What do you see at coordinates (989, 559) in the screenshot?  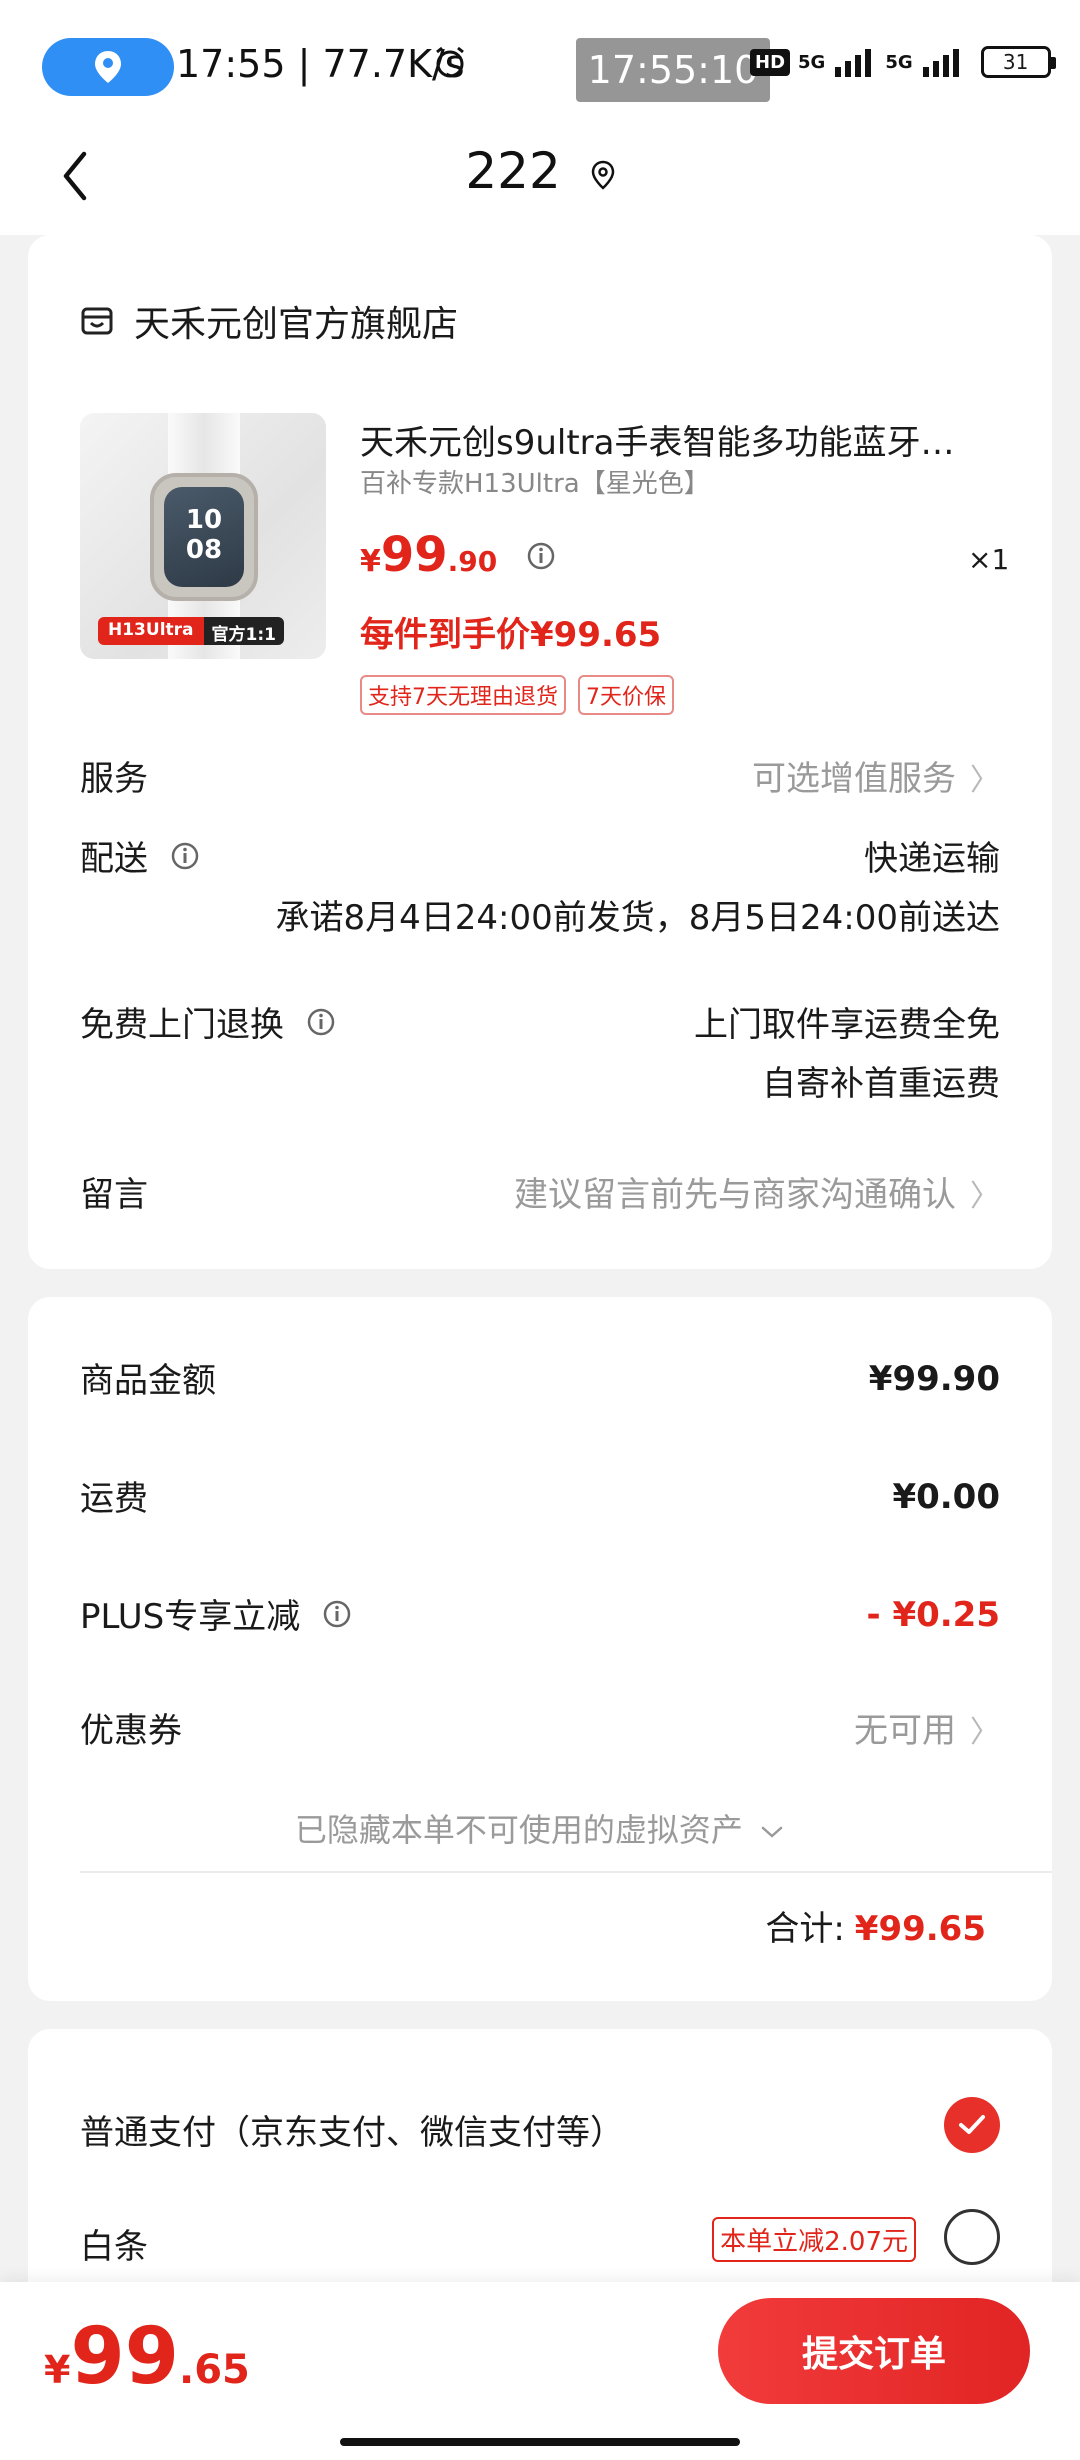 I see `product-quantity: ×1` at bounding box center [989, 559].